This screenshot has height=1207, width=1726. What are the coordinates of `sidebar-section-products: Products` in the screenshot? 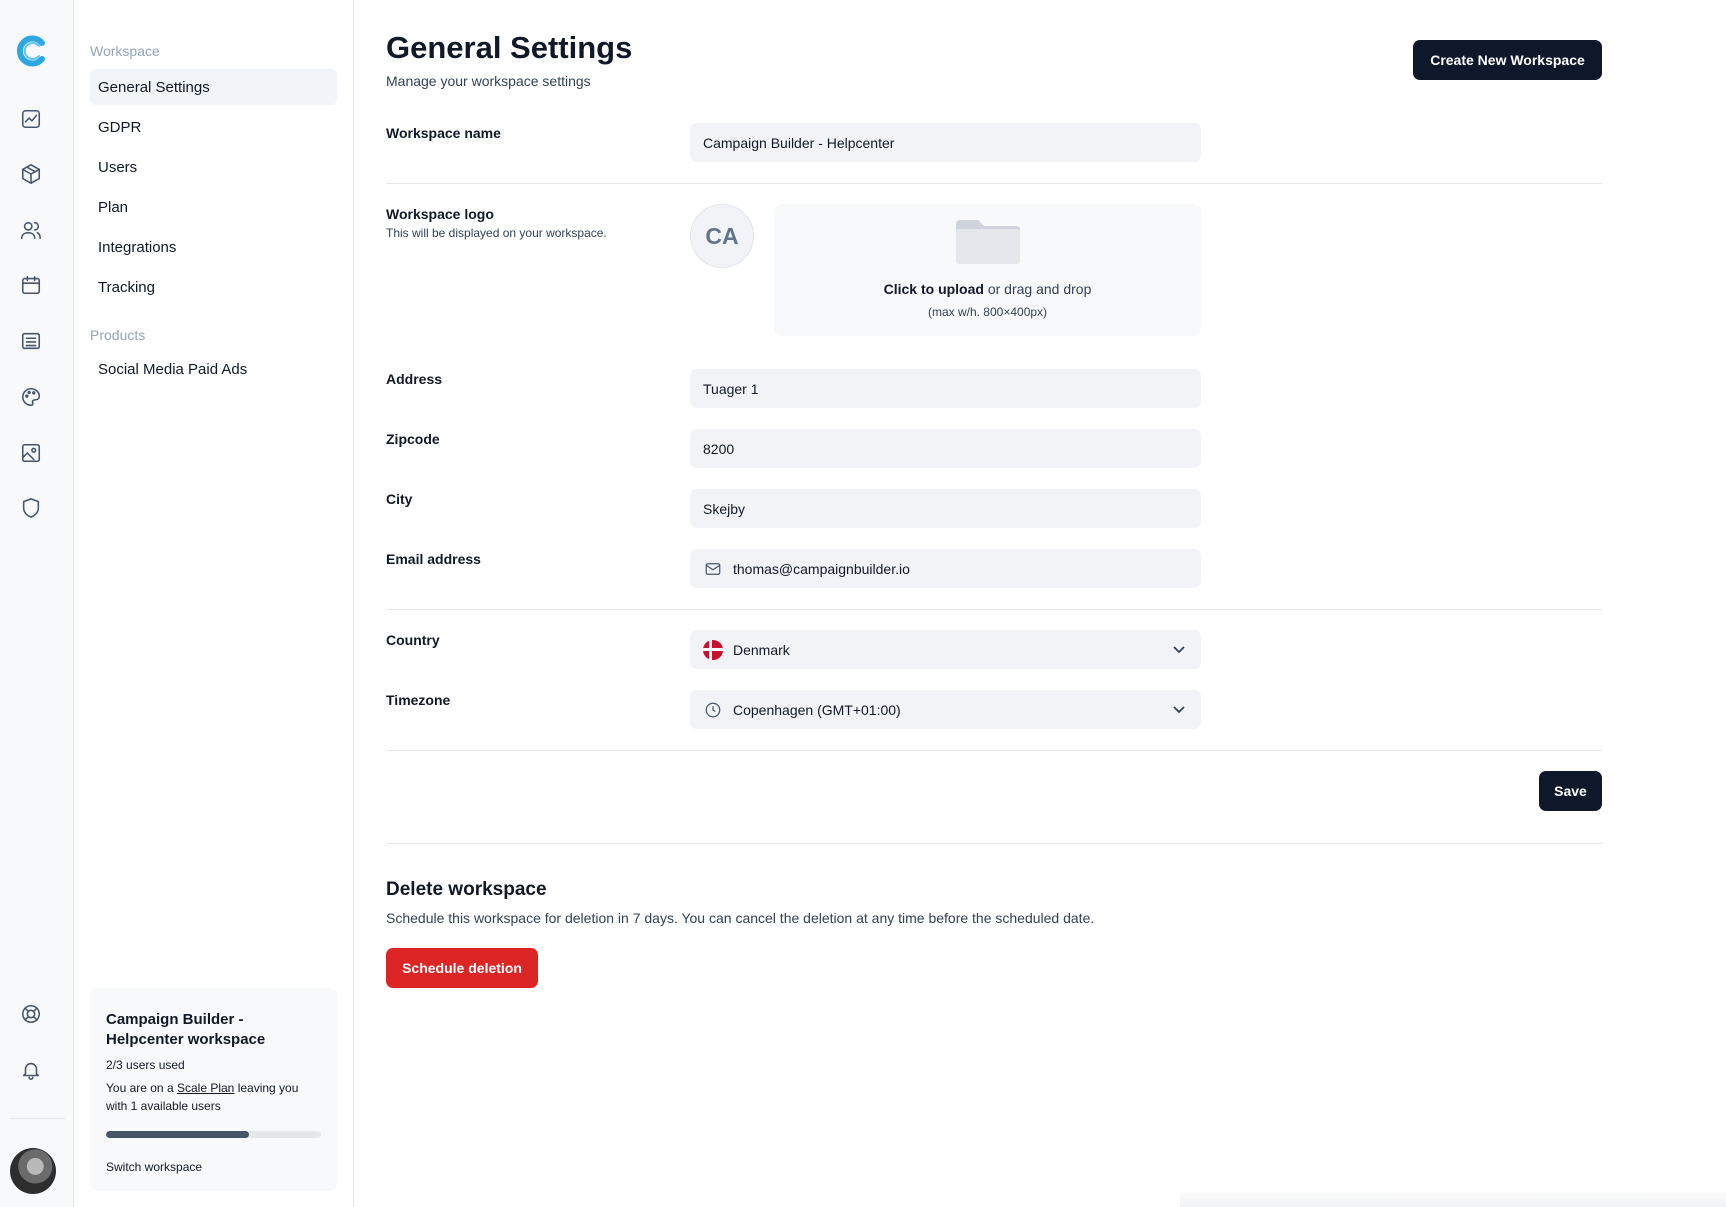 It's located at (118, 335).